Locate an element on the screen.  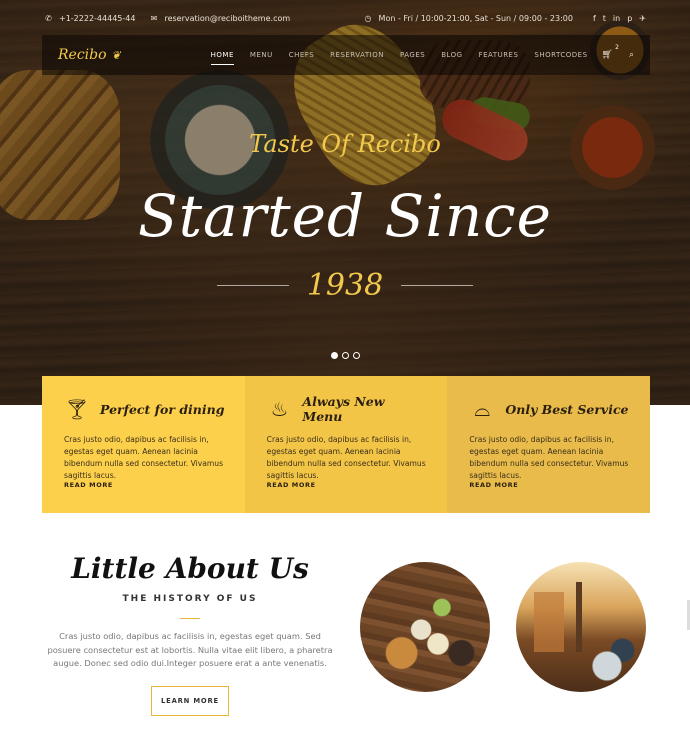
envelope-icon: ✉ is located at coordinates (154, 18).